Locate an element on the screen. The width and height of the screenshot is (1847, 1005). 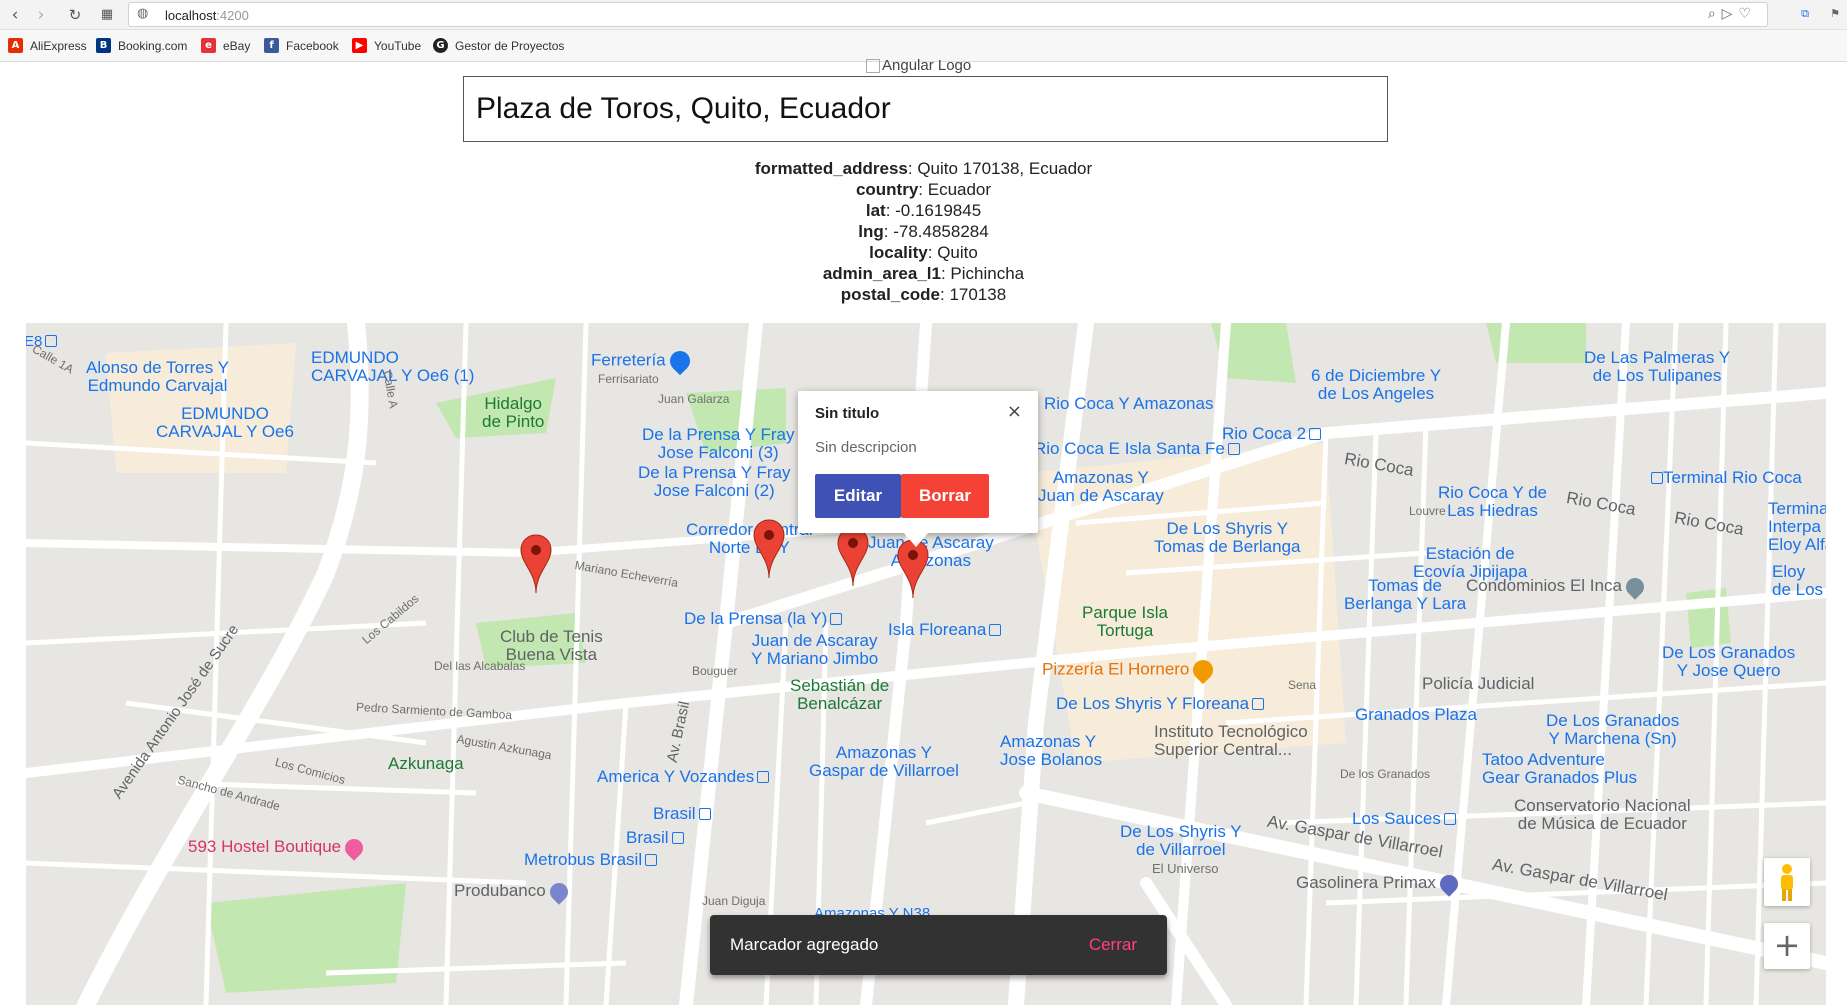
transit-stop-label: Juan de Ascaray Amazonas is located at coordinates (931, 552).